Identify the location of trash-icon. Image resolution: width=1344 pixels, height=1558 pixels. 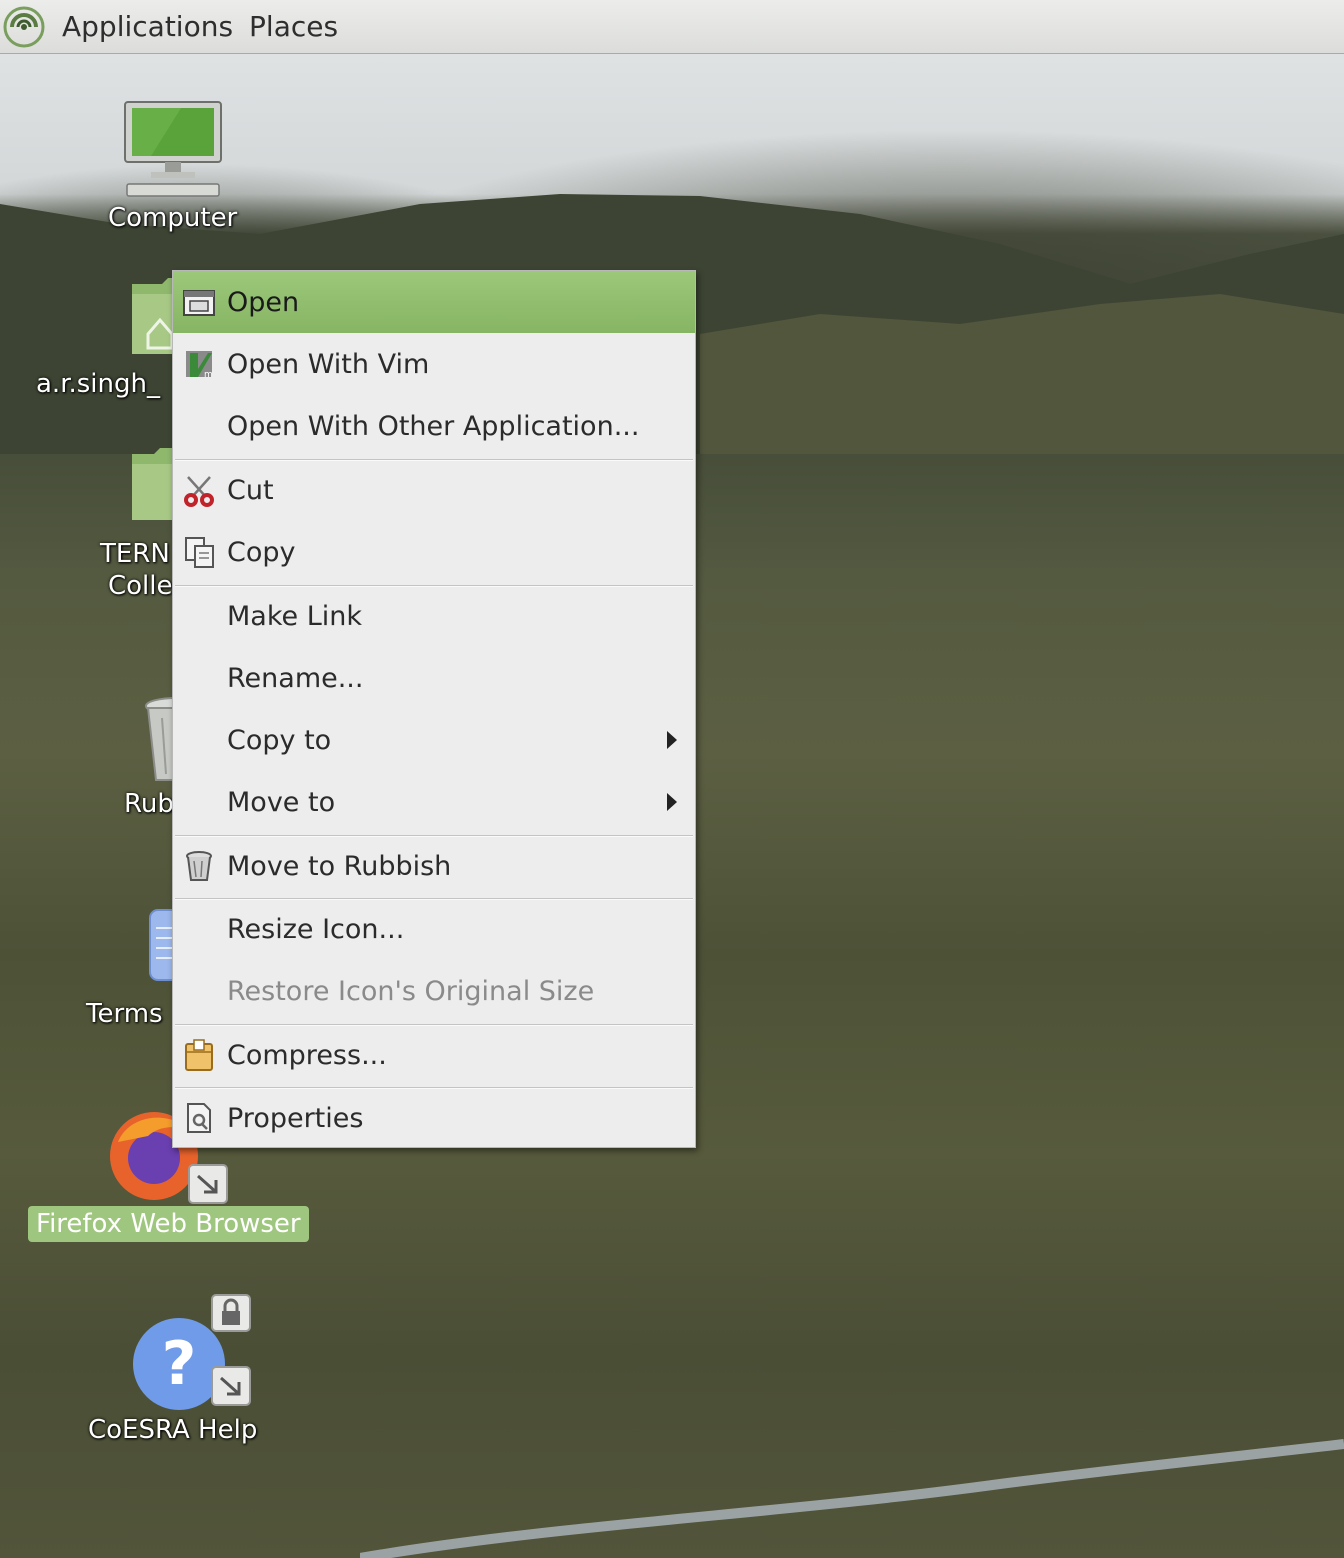
(199, 866).